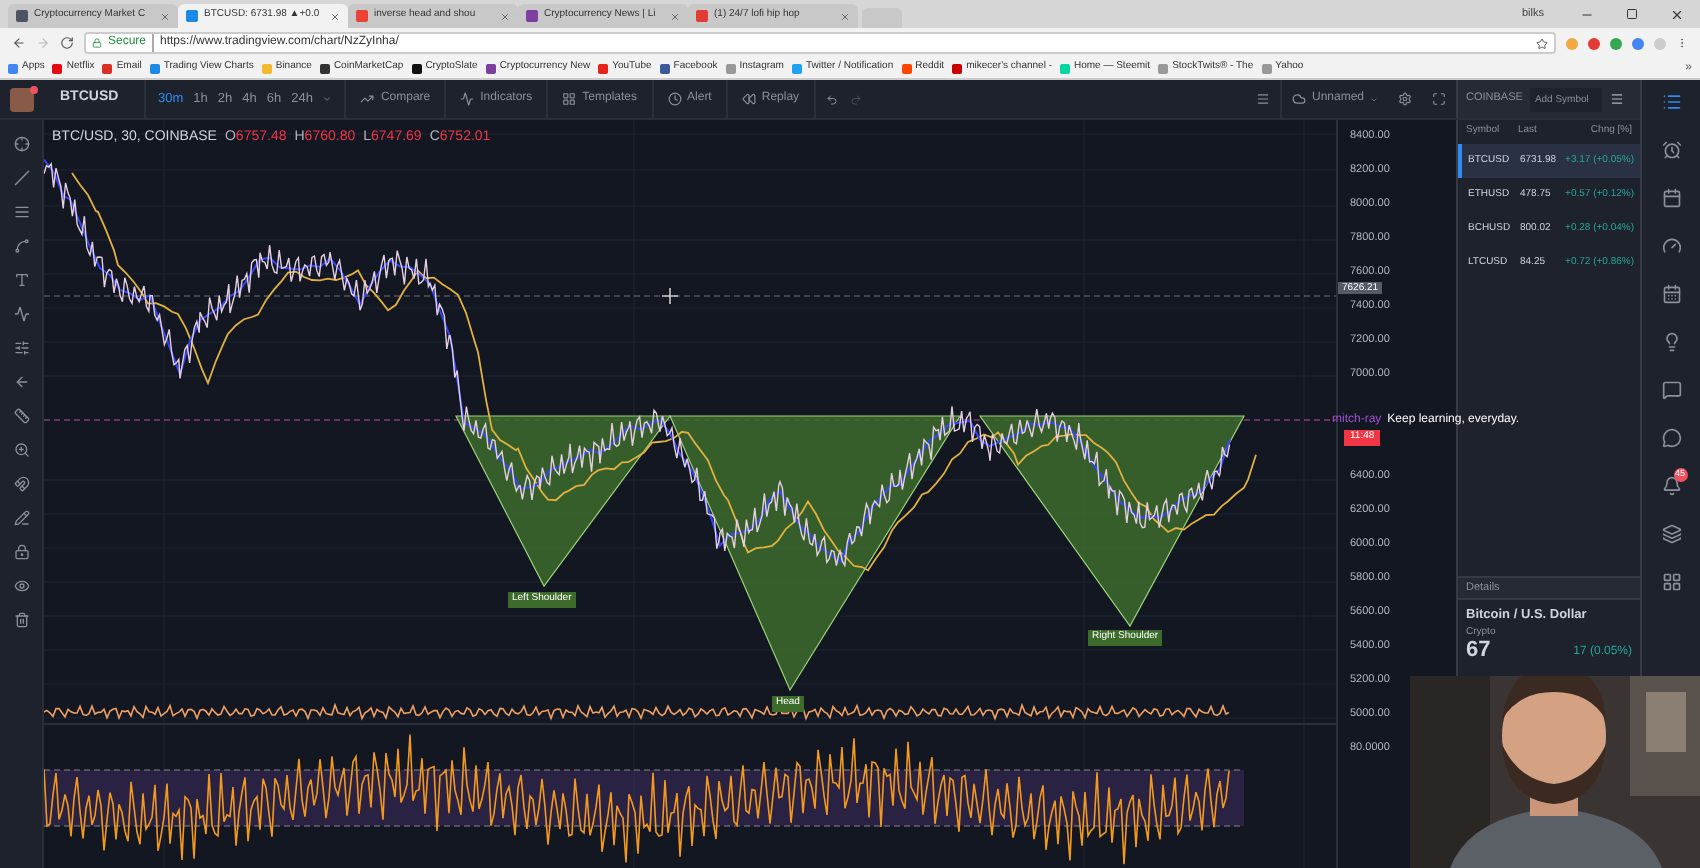 Image resolution: width=1700 pixels, height=868 pixels. Describe the element at coordinates (67, 43) in the screenshot. I see `reload-icon` at that location.